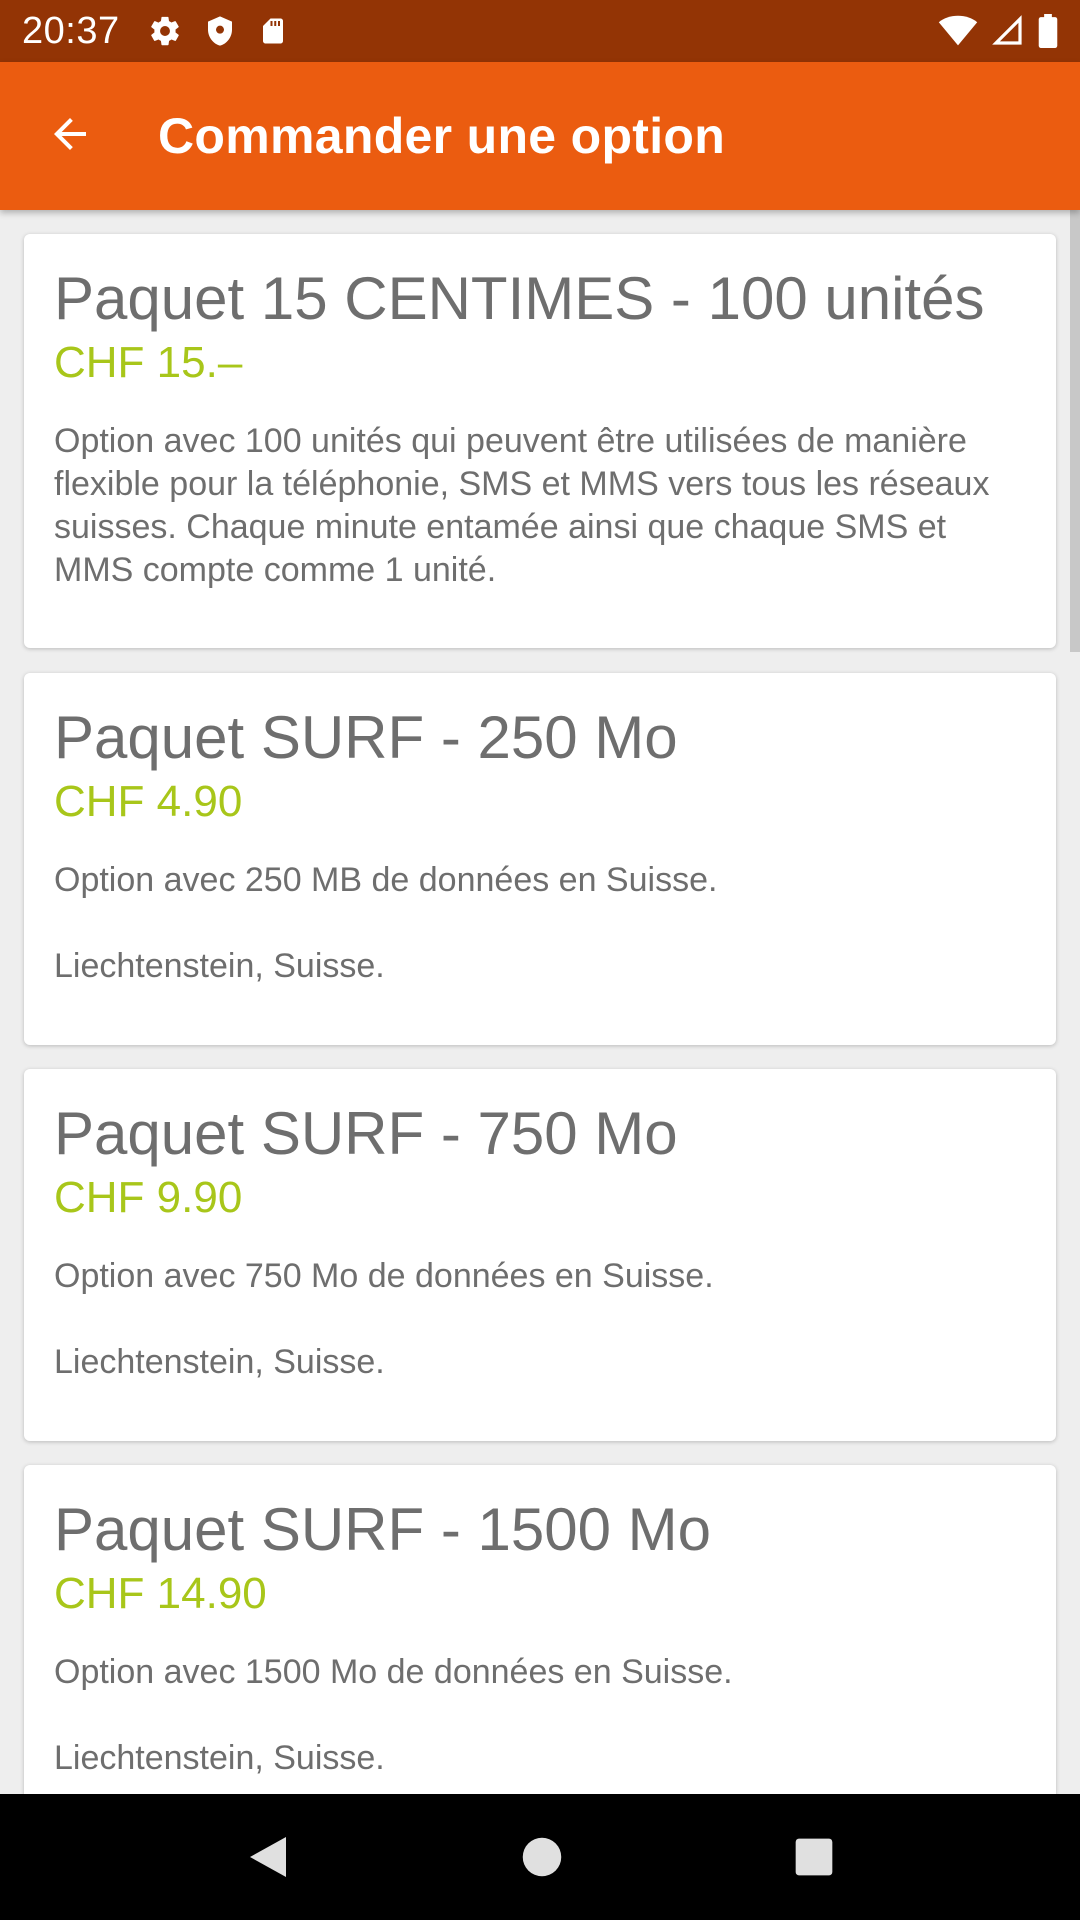  Describe the element at coordinates (958, 31) in the screenshot. I see `wifi-icon` at that location.